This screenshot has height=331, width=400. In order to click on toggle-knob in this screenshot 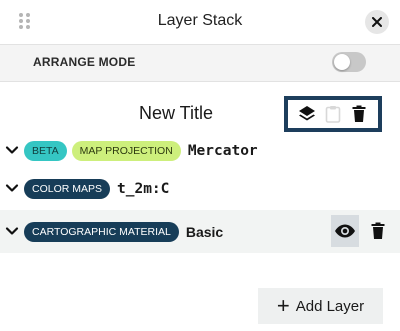, I will do `click(342, 62)`.